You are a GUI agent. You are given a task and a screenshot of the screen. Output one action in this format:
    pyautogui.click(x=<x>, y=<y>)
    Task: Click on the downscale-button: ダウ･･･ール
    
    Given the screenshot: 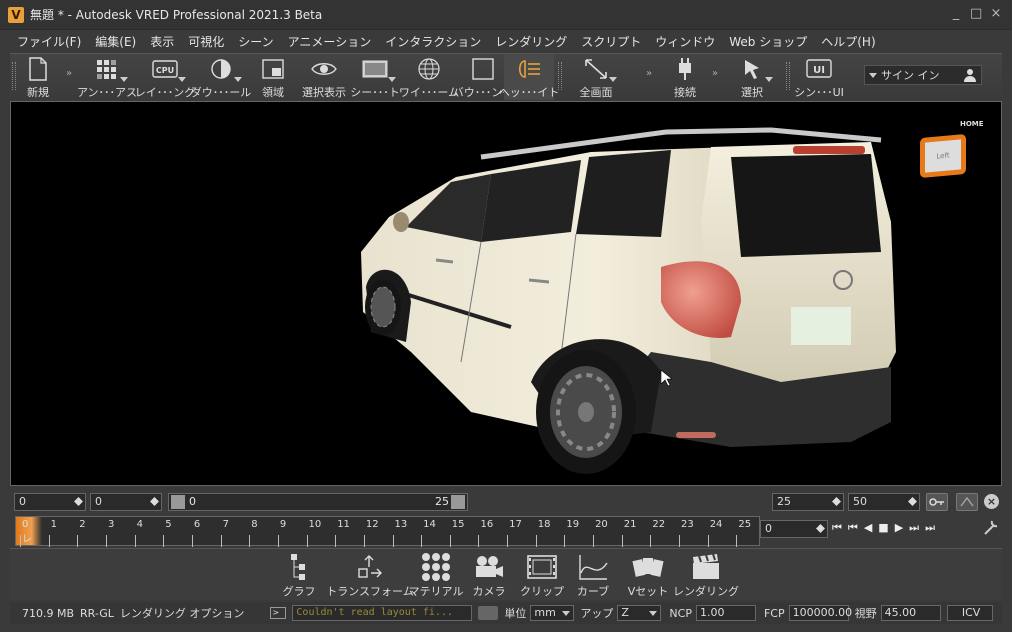 What is the action you would take?
    pyautogui.click(x=221, y=77)
    